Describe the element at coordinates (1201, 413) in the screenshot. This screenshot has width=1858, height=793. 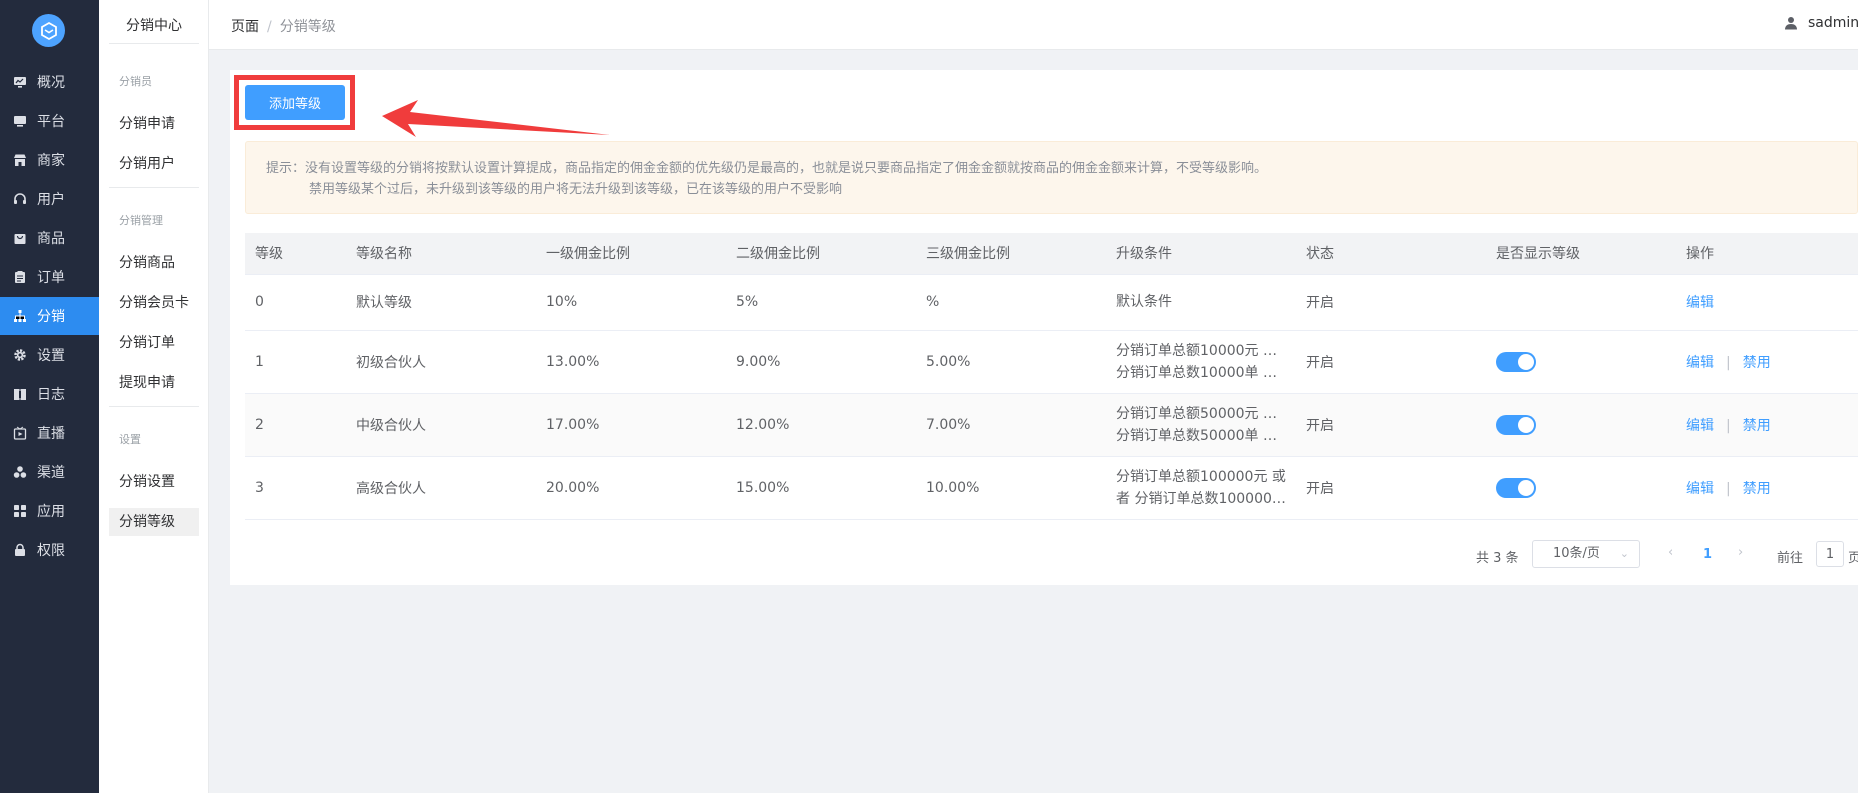
I see `condition-line: 分销订单总额50000元 或者` at that location.